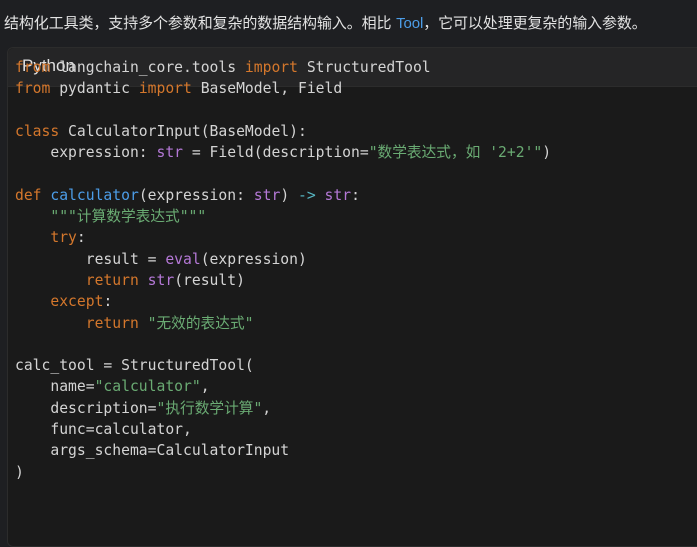  I want to click on code-token: def, so click(28, 195).